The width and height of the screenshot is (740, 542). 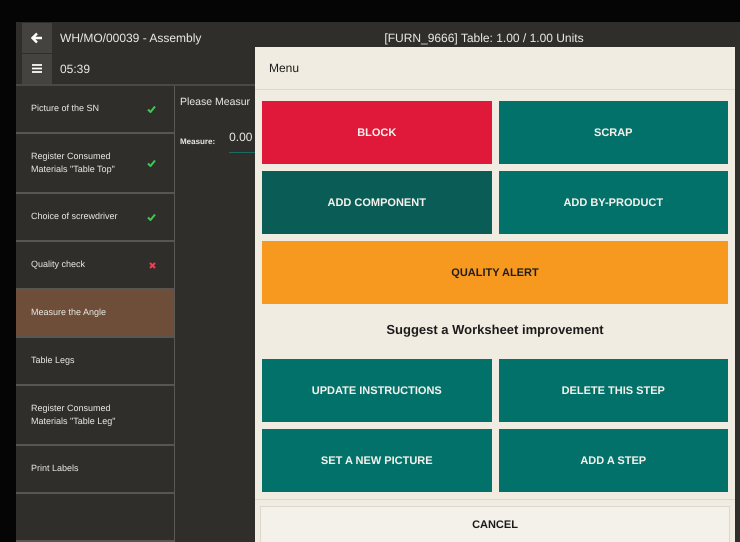 I want to click on action-button: SCRAP, so click(x=613, y=132).